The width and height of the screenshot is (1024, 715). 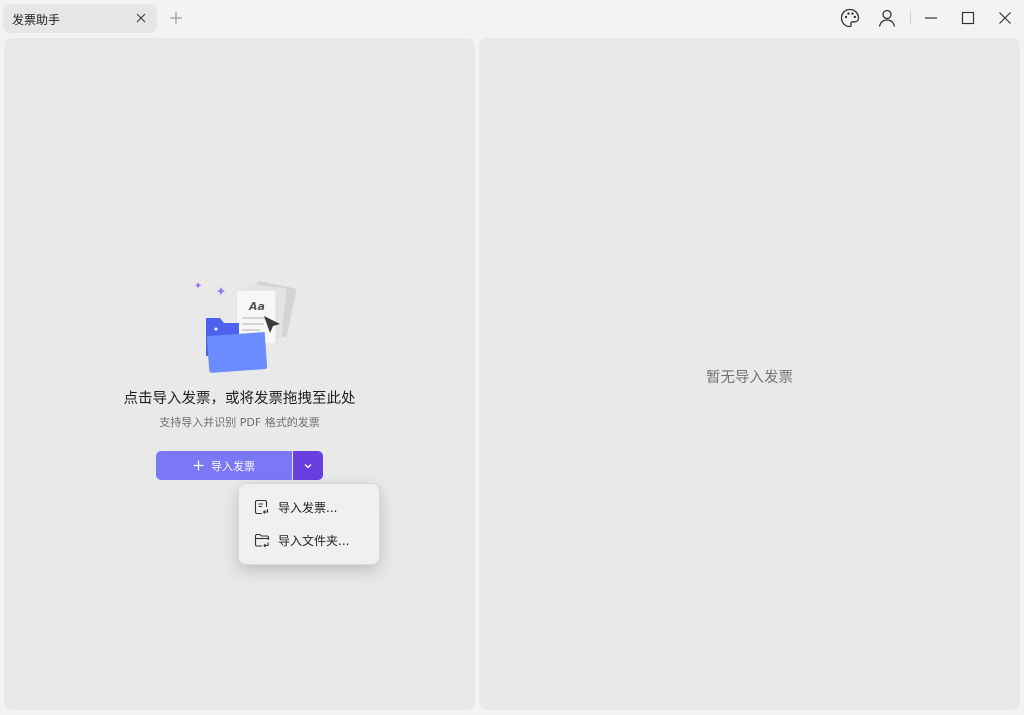 What do you see at coordinates (261, 507) in the screenshot?
I see `invoice-file-icon` at bounding box center [261, 507].